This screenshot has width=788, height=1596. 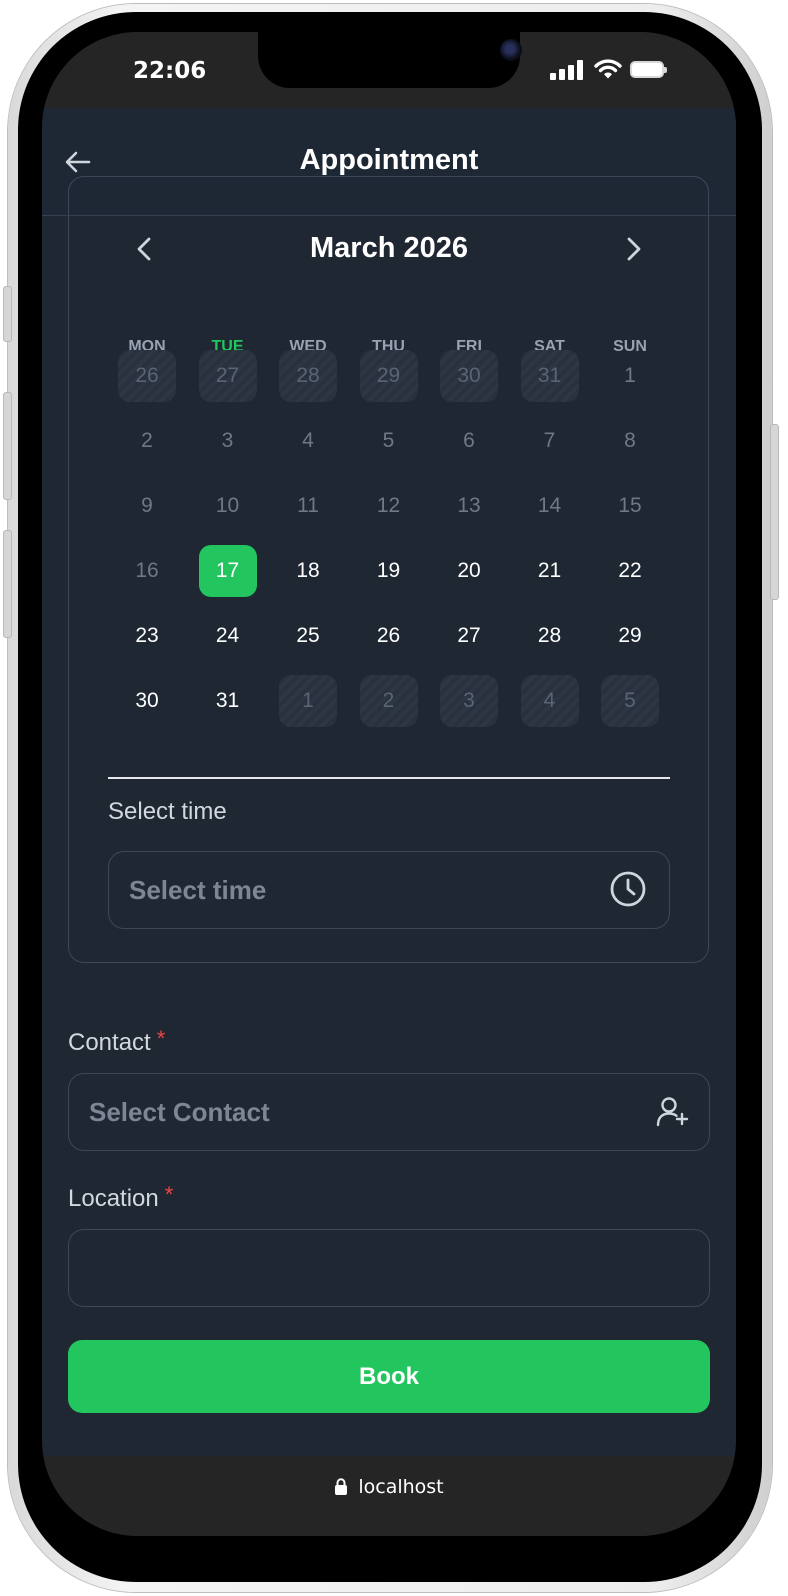 What do you see at coordinates (630, 571) in the screenshot?
I see `calendar-day: 22` at bounding box center [630, 571].